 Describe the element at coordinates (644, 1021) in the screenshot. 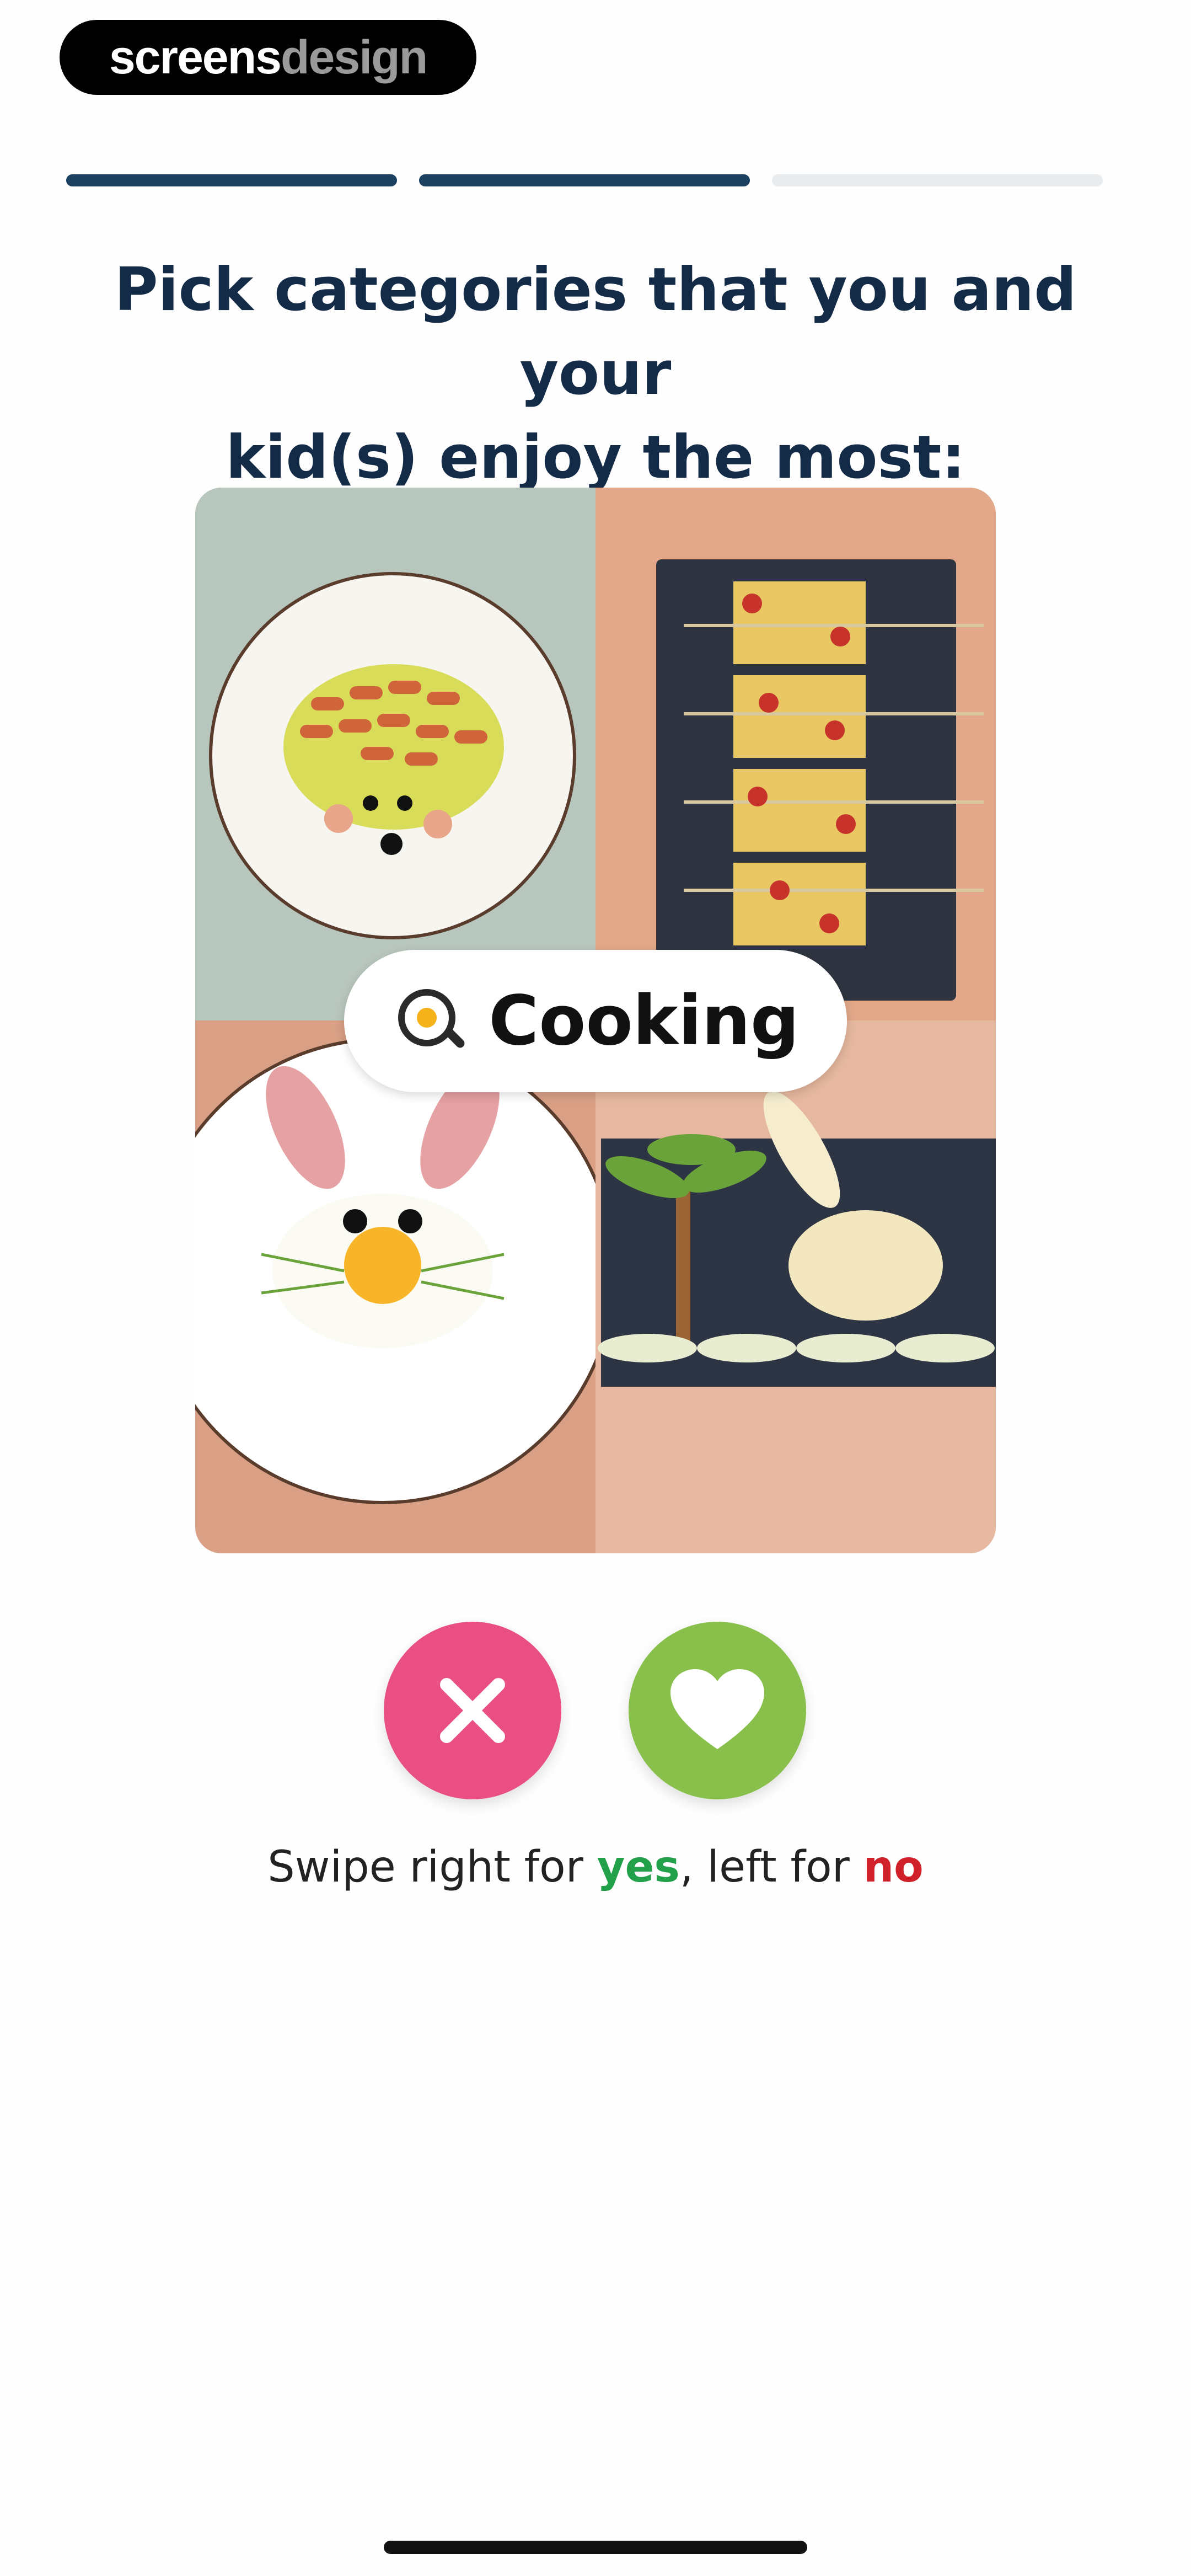

I see `category-label: Cooking` at that location.